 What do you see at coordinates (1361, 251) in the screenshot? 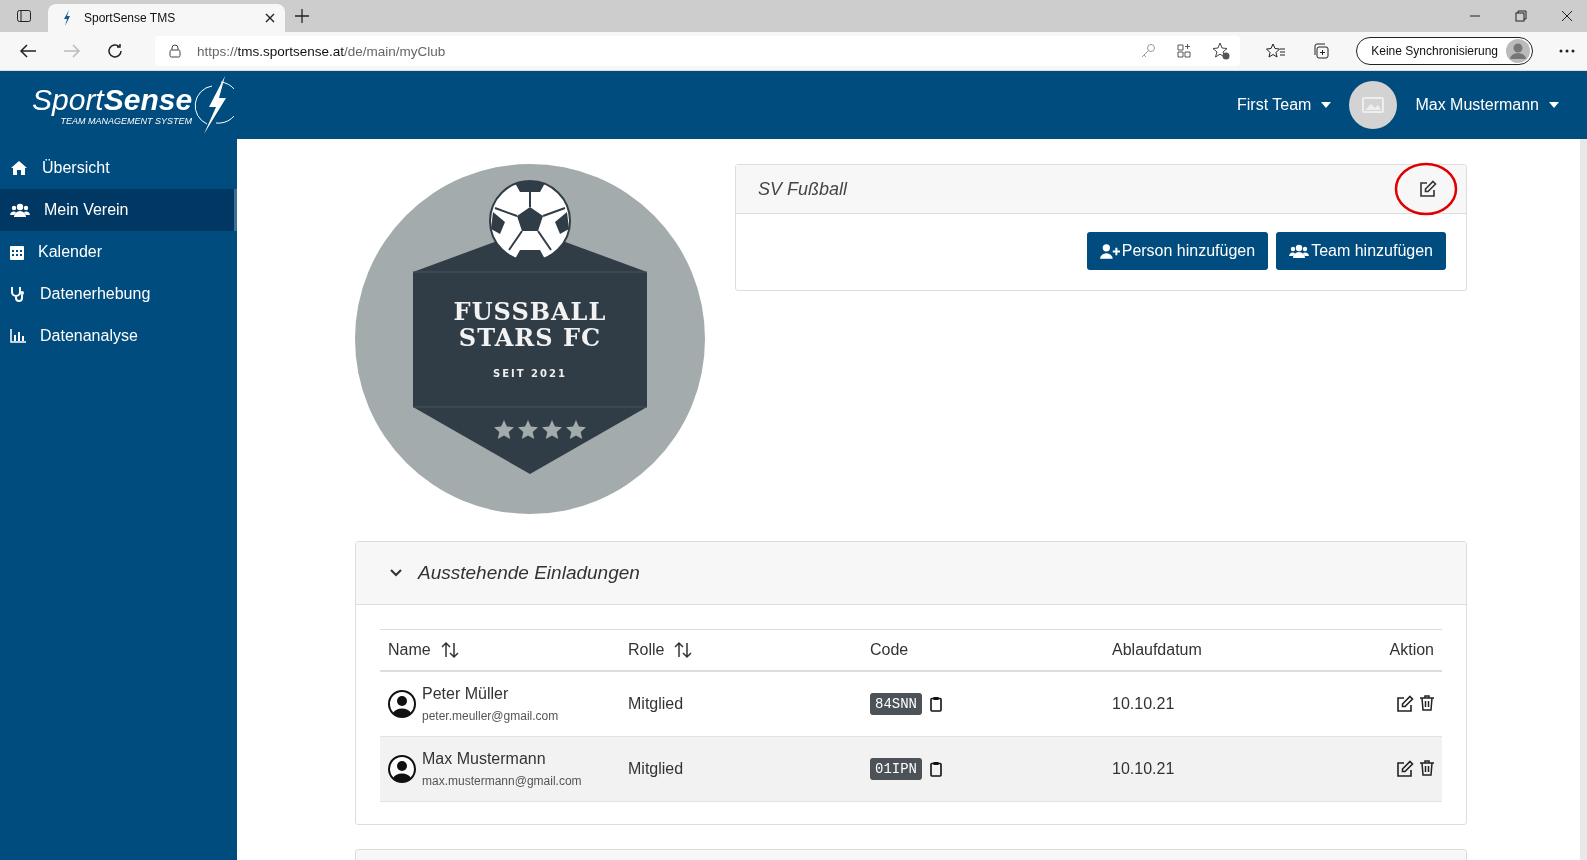
I see `add-button: Team hinzufügen` at bounding box center [1361, 251].